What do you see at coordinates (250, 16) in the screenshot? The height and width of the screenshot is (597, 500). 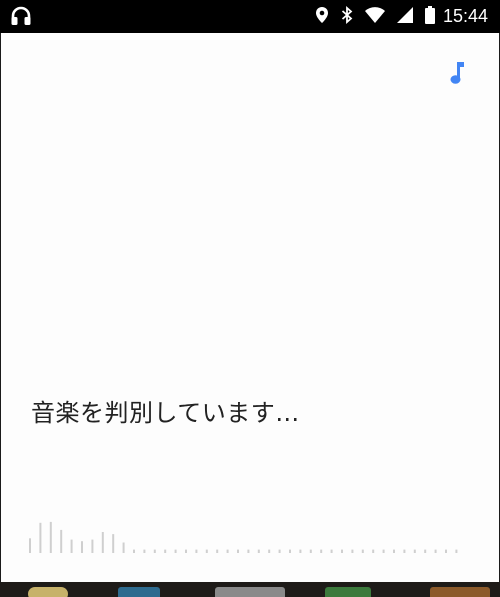 I see `status-bar: 15:44` at bounding box center [250, 16].